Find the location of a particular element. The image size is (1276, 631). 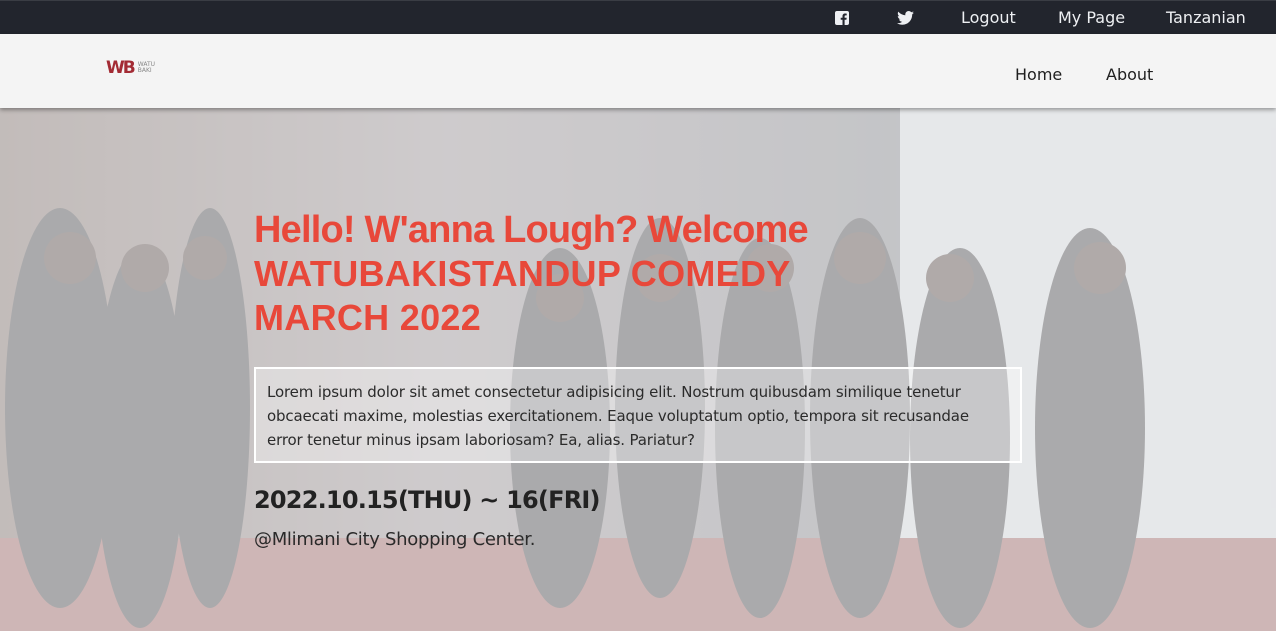

language-selector: Tanzanian is located at coordinates (1206, 18).